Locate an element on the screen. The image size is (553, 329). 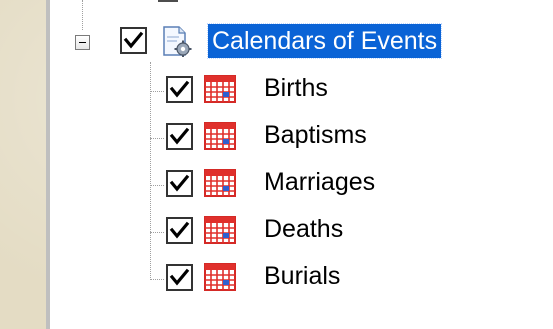
tree-item-previous-partial is located at coordinates (213, 4).